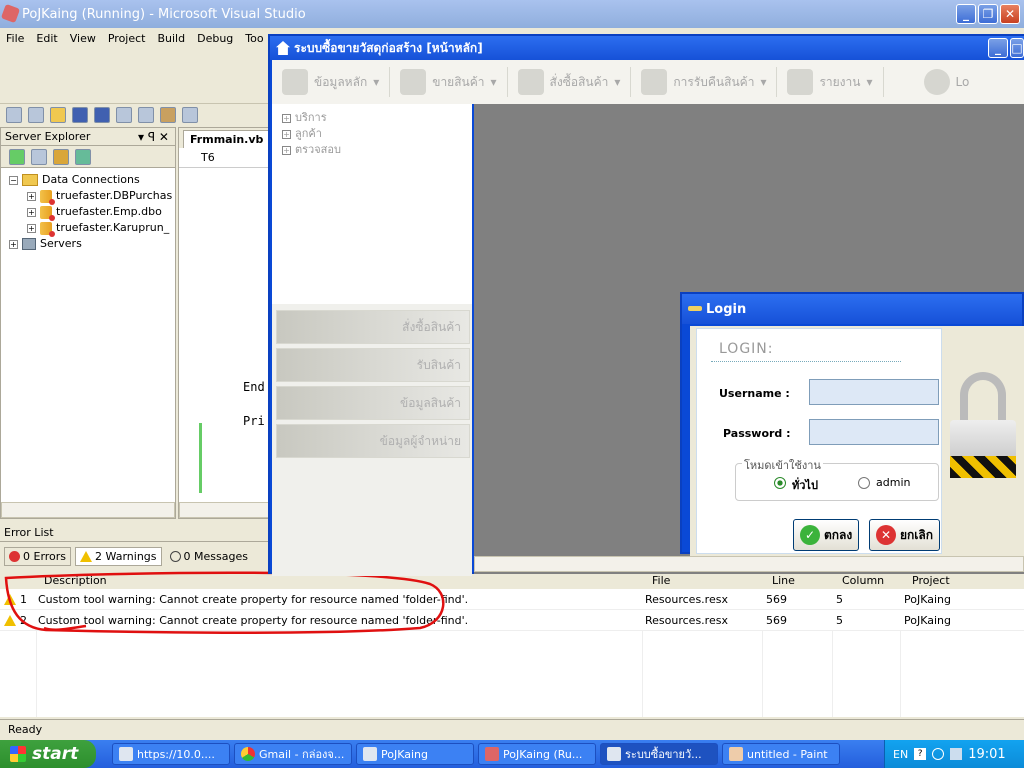 The image size is (1024, 768). Describe the element at coordinates (695, 308) in the screenshot. I see `key-icon` at that location.